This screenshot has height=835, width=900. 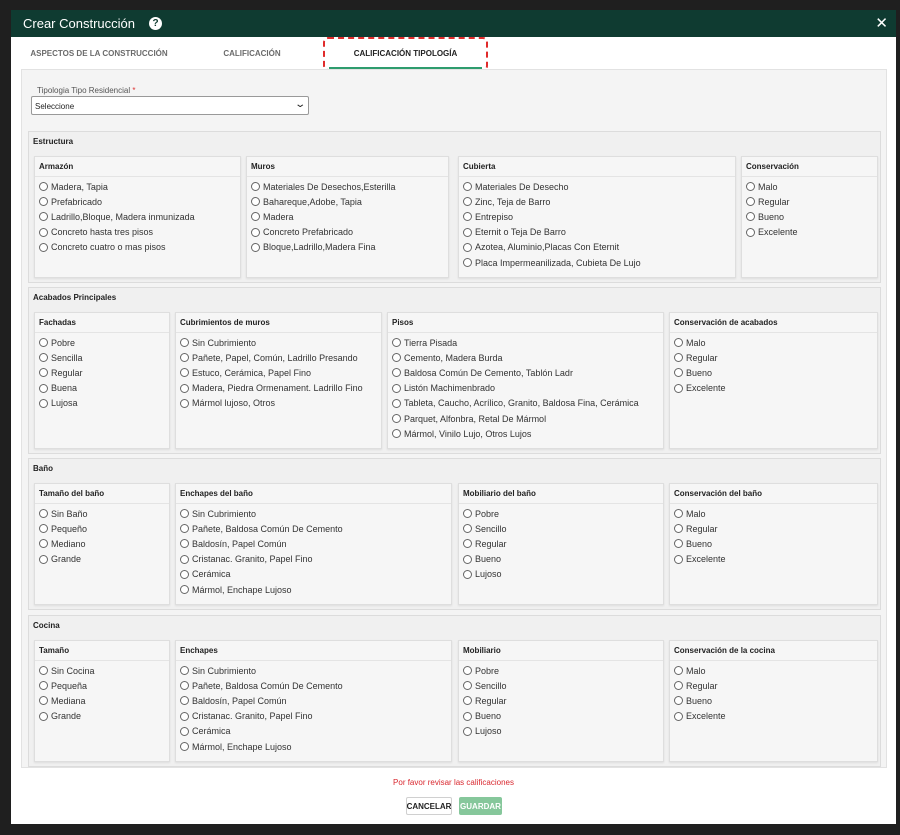 What do you see at coordinates (102, 388) in the screenshot?
I see `radio-option: Buena` at bounding box center [102, 388].